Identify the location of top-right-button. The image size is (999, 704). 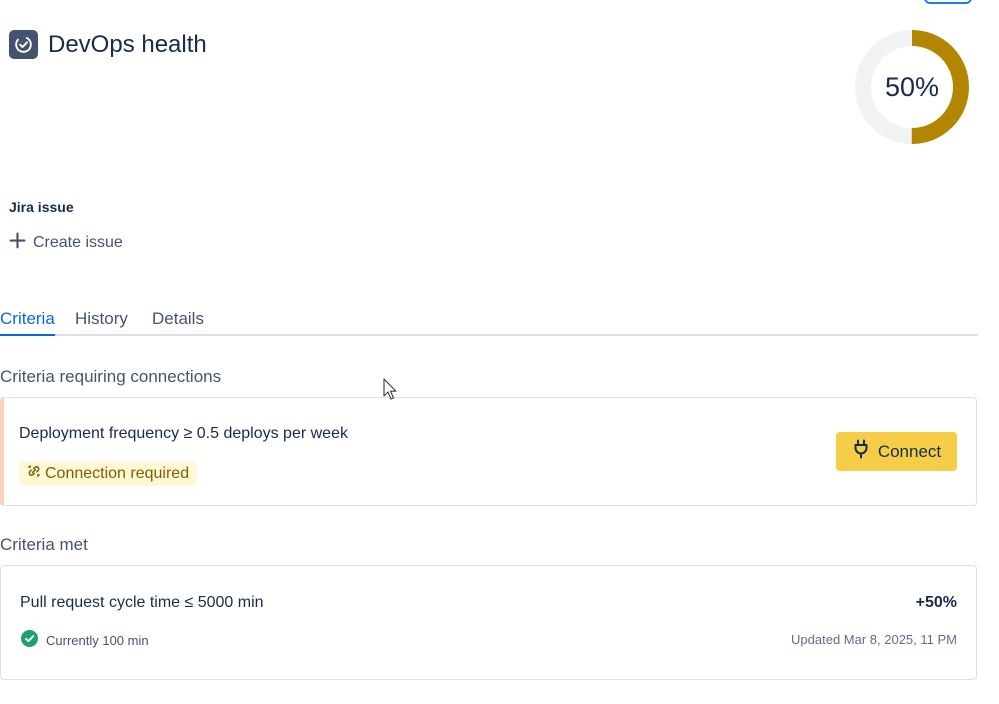
(948, 2).